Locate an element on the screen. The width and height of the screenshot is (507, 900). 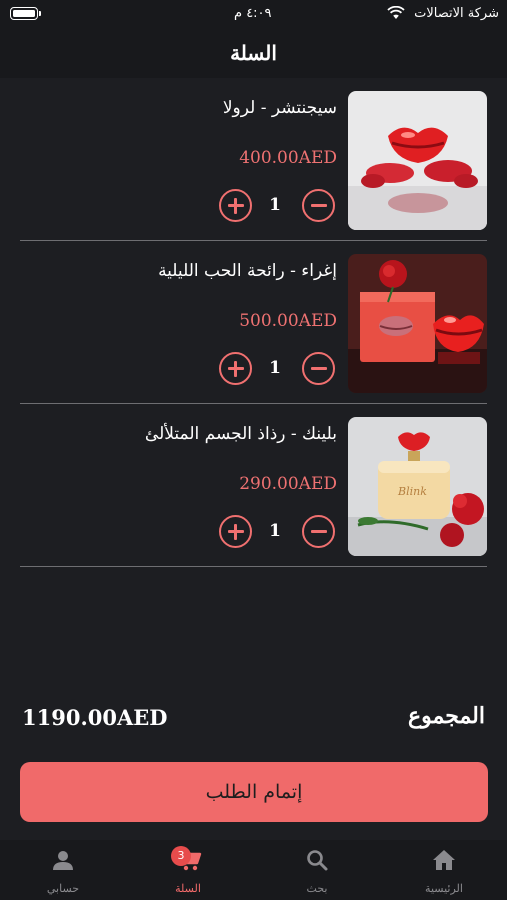
checkout-button: إتمام الطلب is located at coordinates (254, 792).